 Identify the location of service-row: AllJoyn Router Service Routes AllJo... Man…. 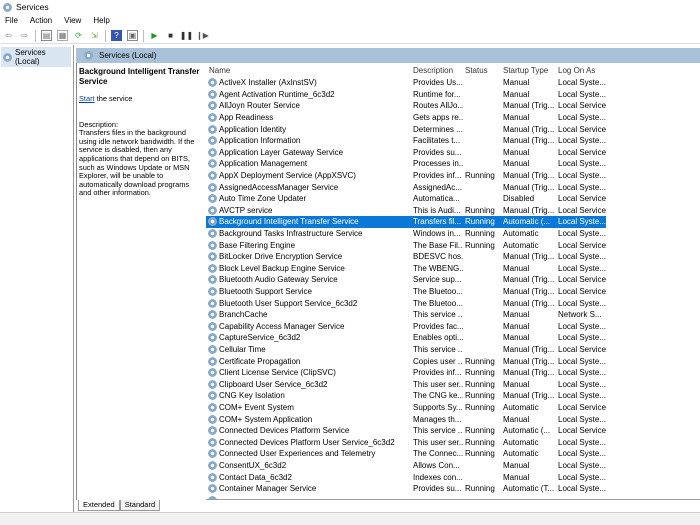
(406, 106).